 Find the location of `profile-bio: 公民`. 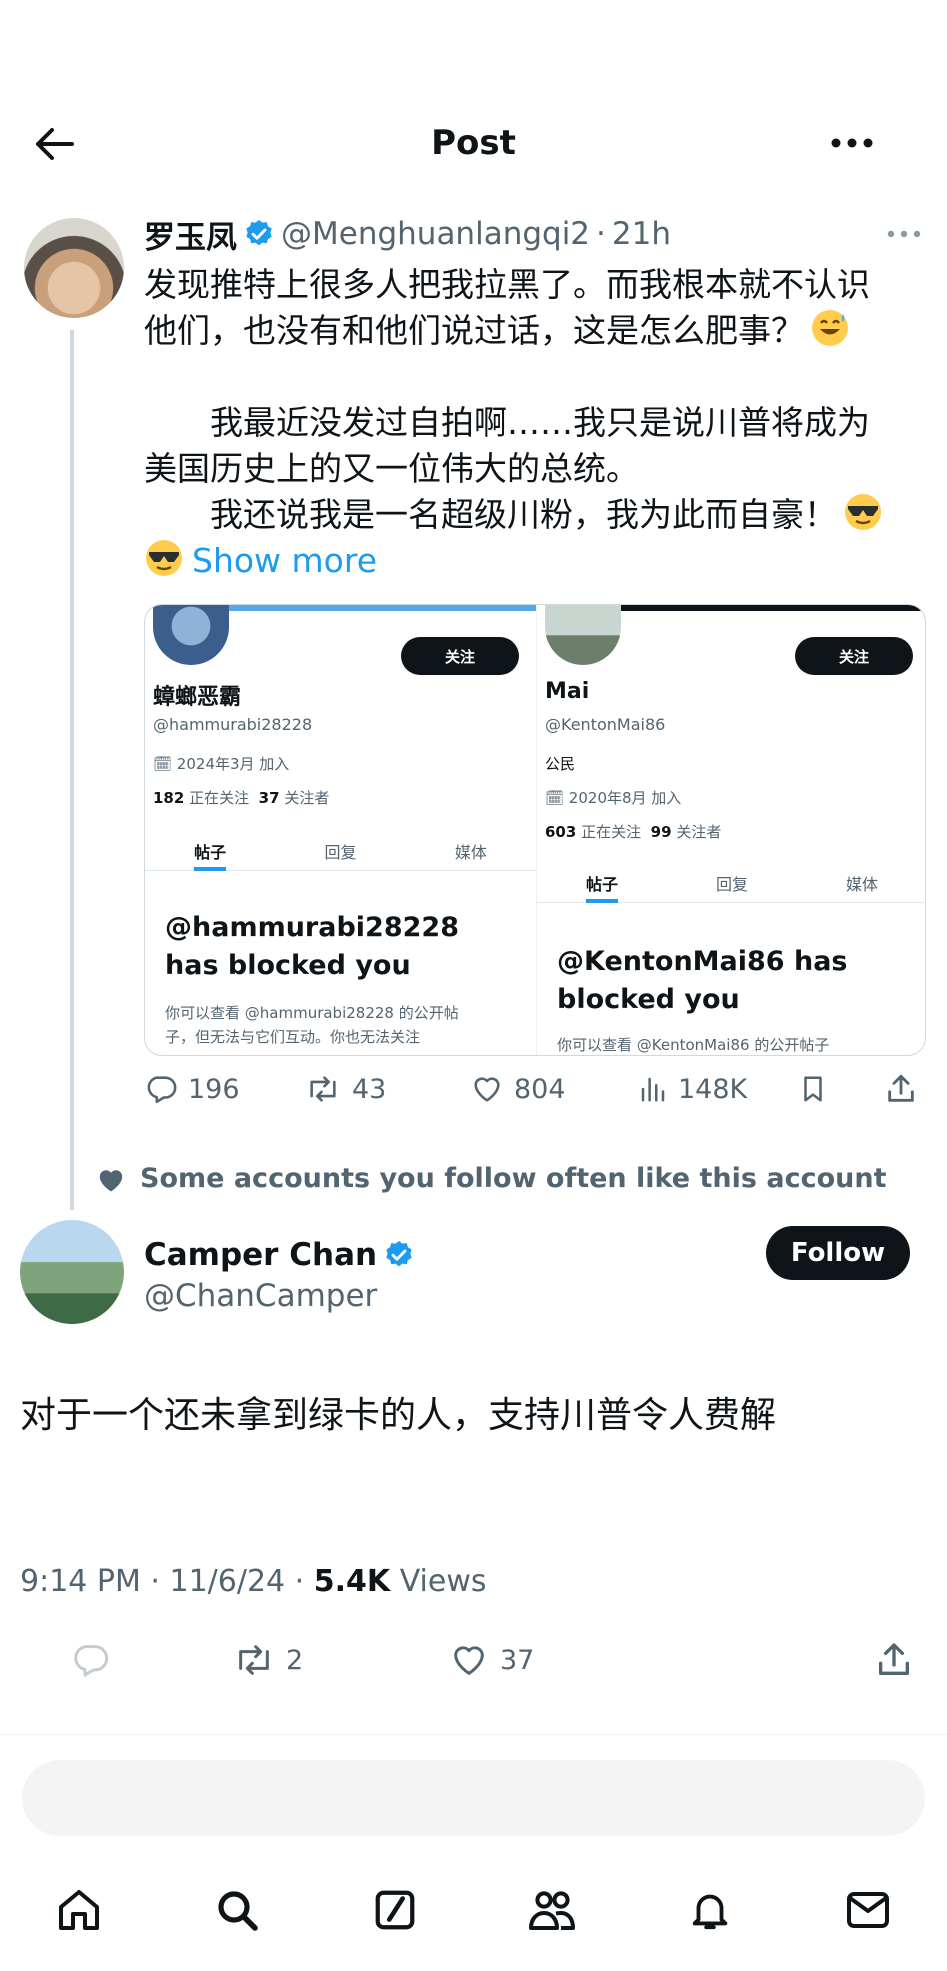

profile-bio: 公民 is located at coordinates (560, 764).